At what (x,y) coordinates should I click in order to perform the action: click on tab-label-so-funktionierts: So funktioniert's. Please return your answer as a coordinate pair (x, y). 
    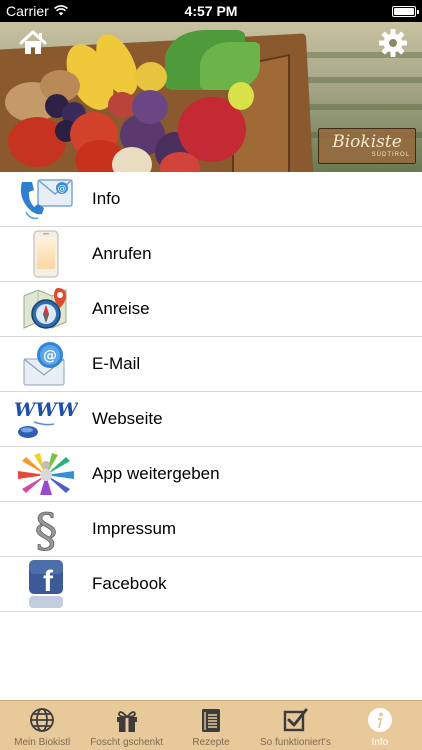
    Looking at the image, I should click on (295, 742).